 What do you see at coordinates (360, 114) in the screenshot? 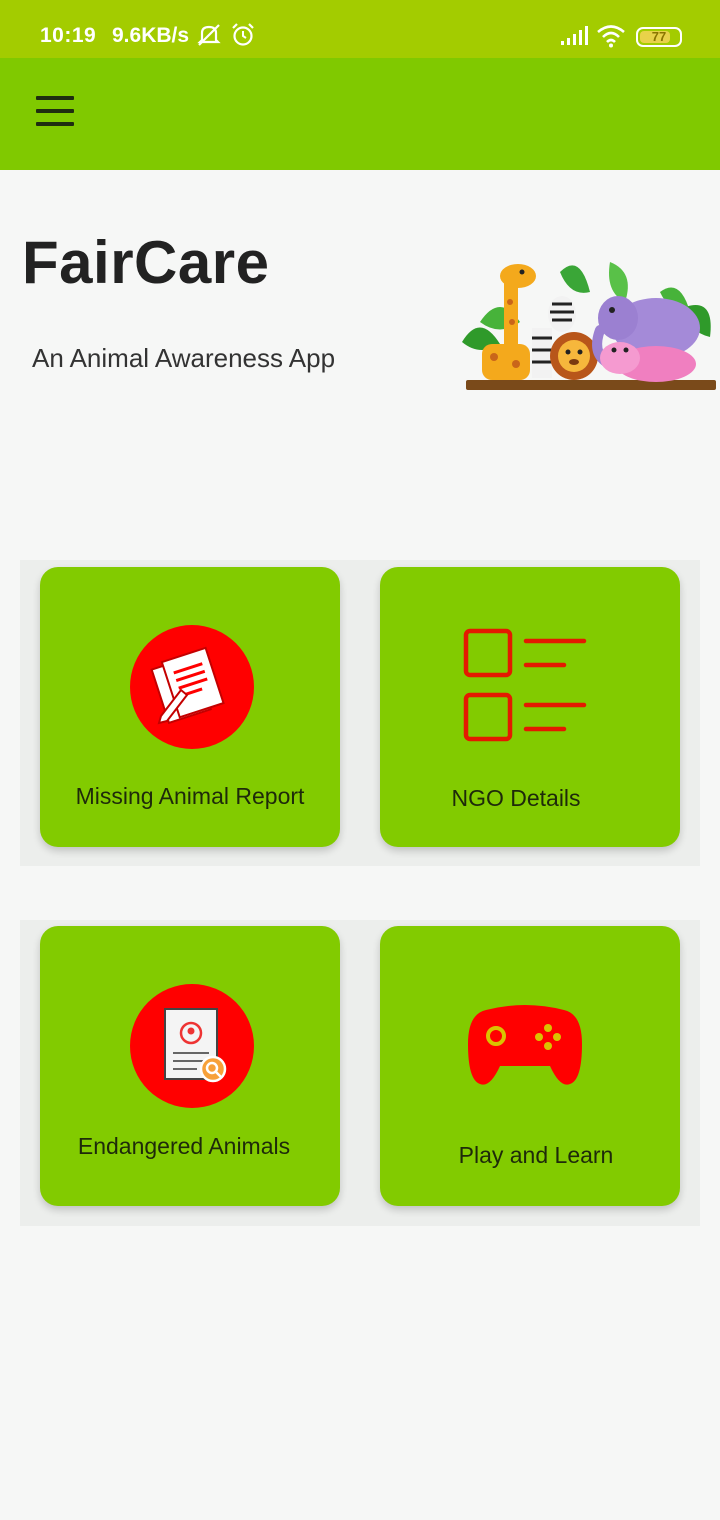
I see `app-bar` at bounding box center [360, 114].